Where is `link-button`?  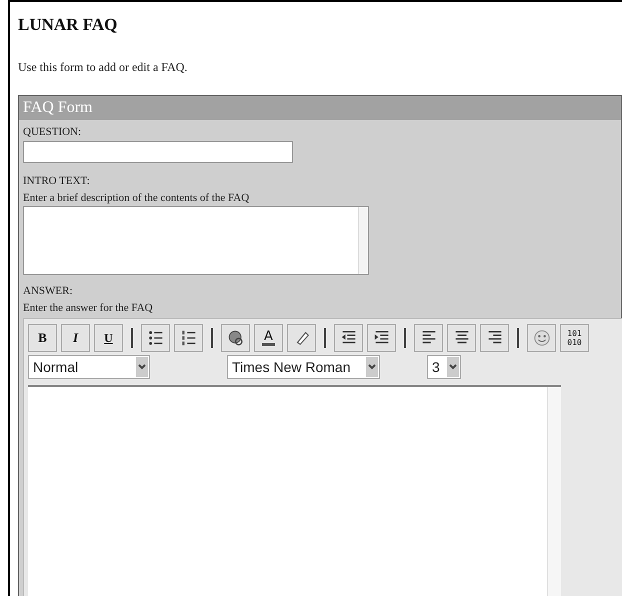 link-button is located at coordinates (235, 338).